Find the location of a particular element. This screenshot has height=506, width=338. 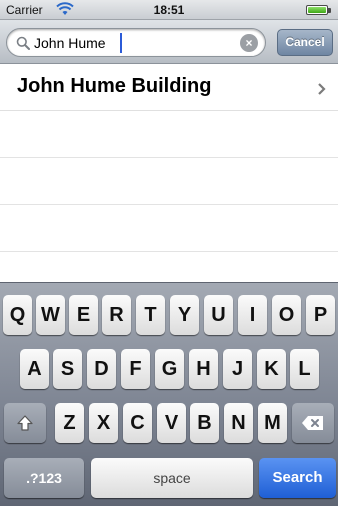

result-row: John Hume Building is located at coordinates (169, 88).